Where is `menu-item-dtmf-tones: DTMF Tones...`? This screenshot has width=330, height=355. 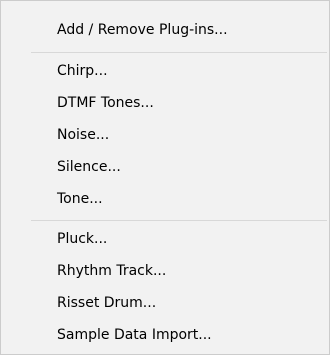 menu-item-dtmf-tones: DTMF Tones... is located at coordinates (105, 103).